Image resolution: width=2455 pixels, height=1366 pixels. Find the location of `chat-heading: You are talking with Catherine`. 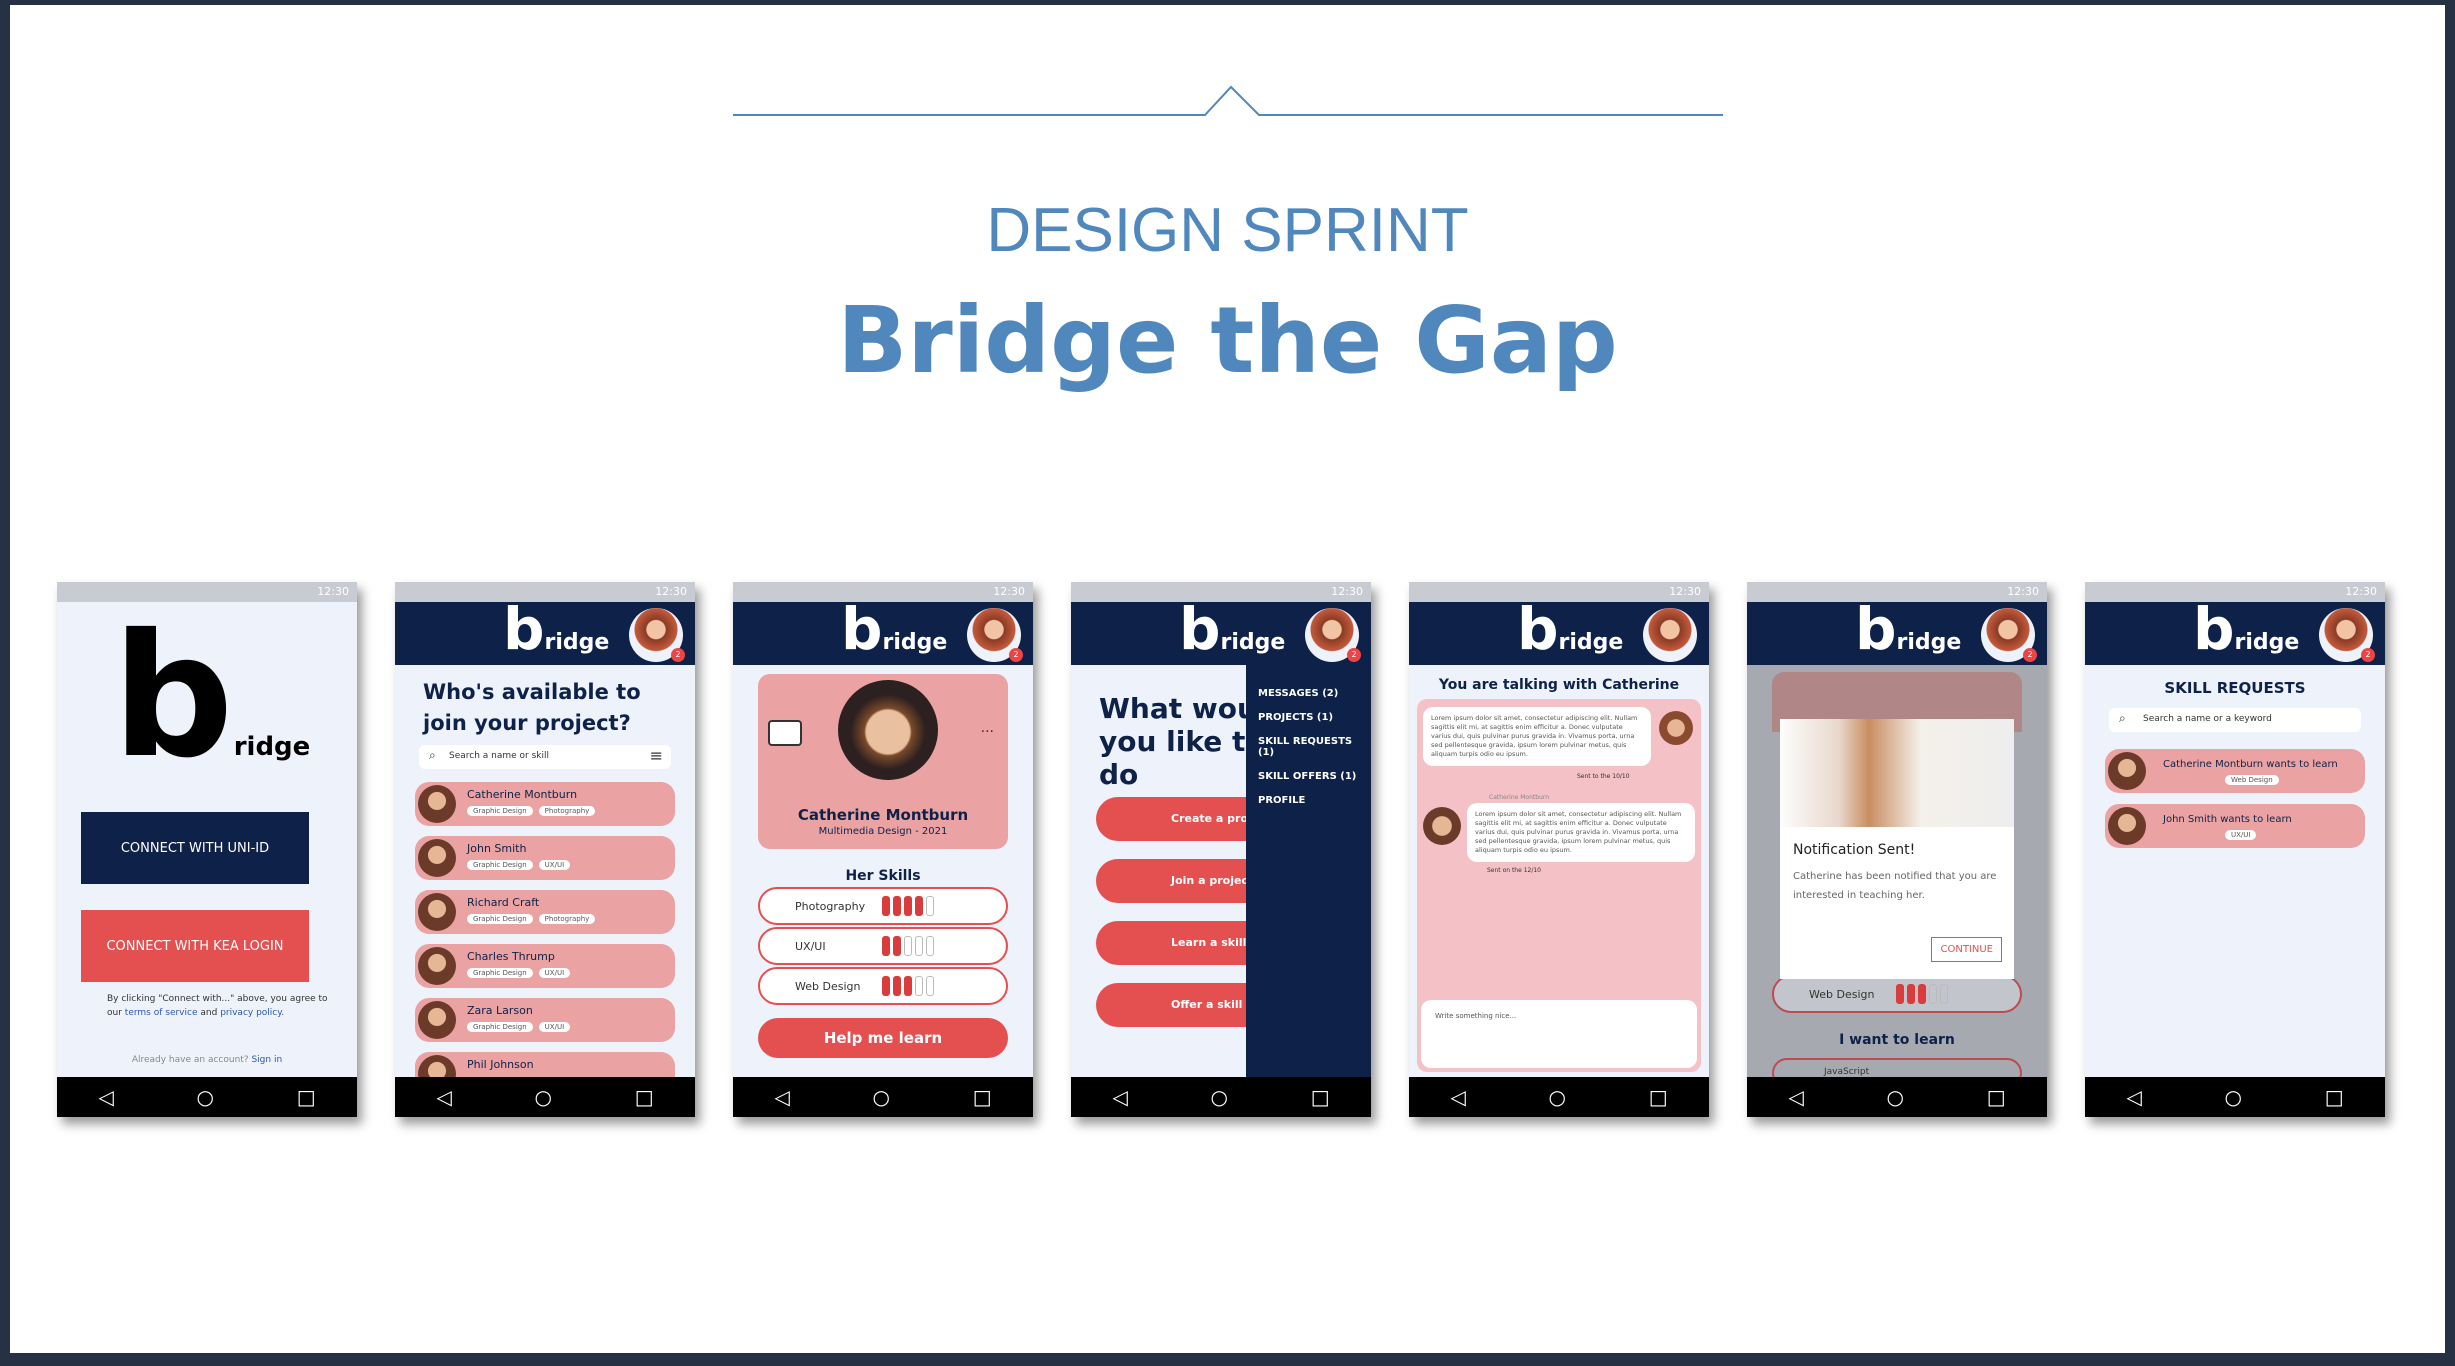

chat-heading: You are talking with Catherine is located at coordinates (1559, 685).